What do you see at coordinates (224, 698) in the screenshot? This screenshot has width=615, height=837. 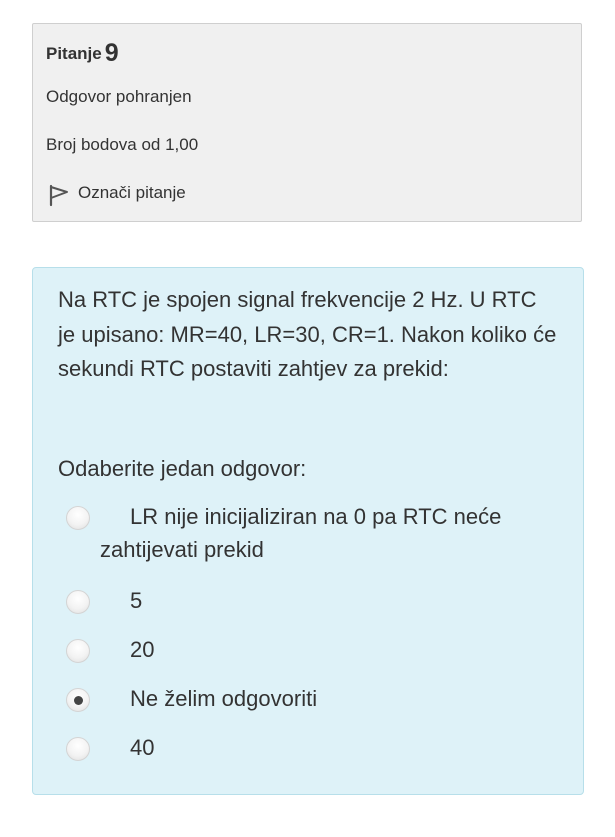 I see `answer-label-4: Ne želim odgovoriti` at bounding box center [224, 698].